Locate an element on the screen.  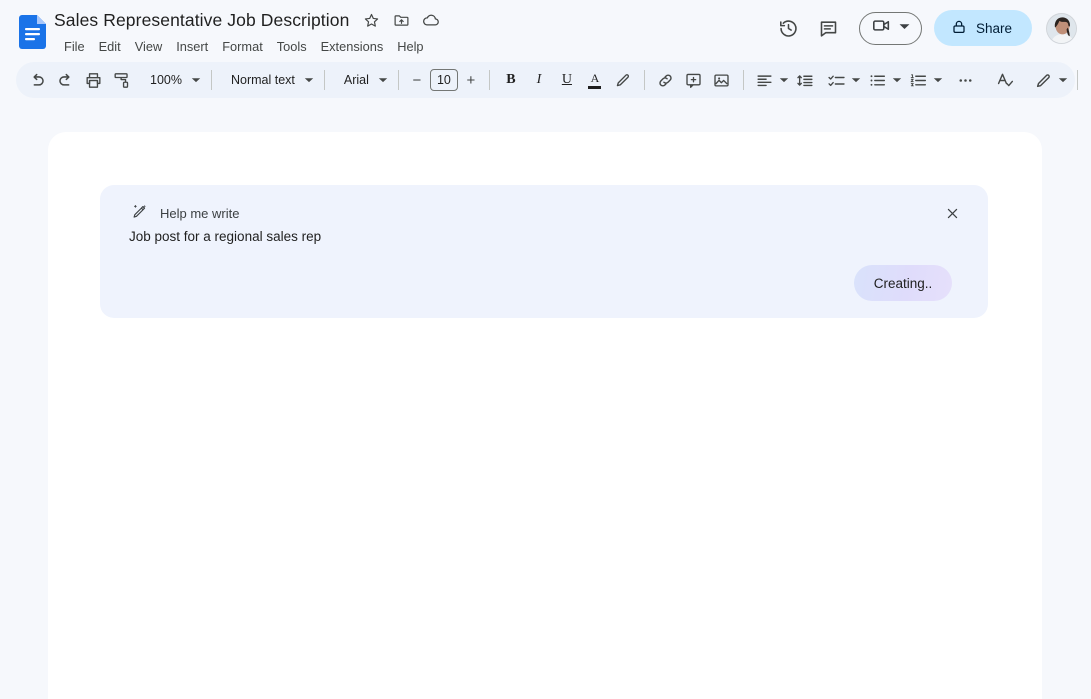
star-icon is located at coordinates (371, 20).